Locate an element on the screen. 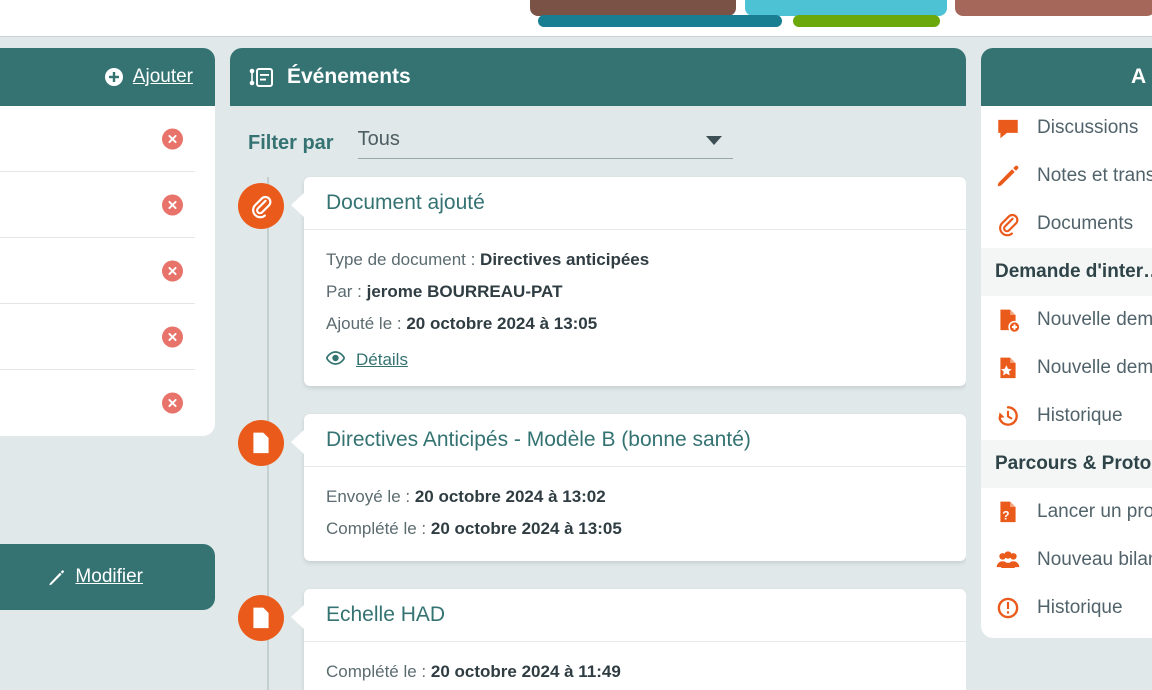 The height and width of the screenshot is (690, 1152). sidebar-item-label: Documents is located at coordinates (1085, 223).